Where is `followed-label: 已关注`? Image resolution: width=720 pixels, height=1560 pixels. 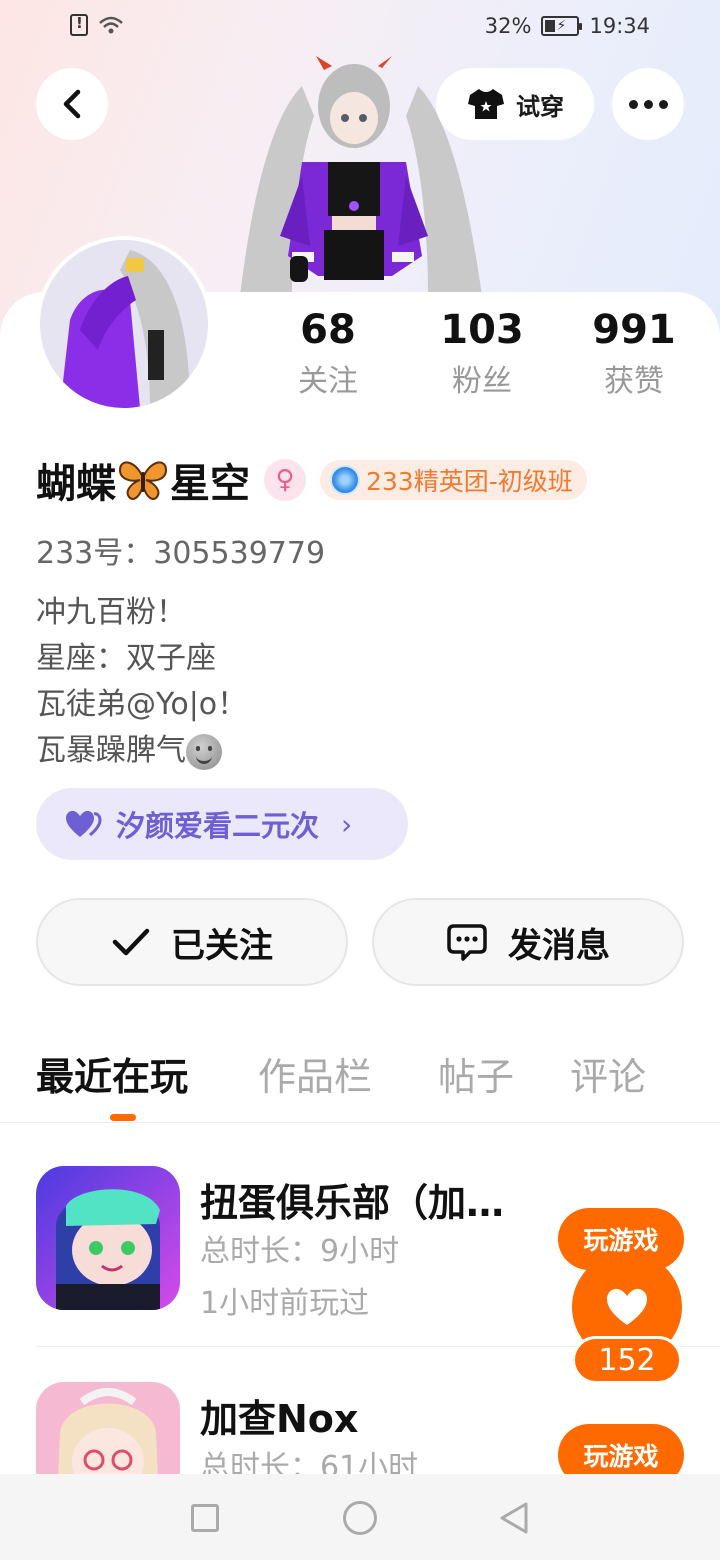 followed-label: 已关注 is located at coordinates (222, 945).